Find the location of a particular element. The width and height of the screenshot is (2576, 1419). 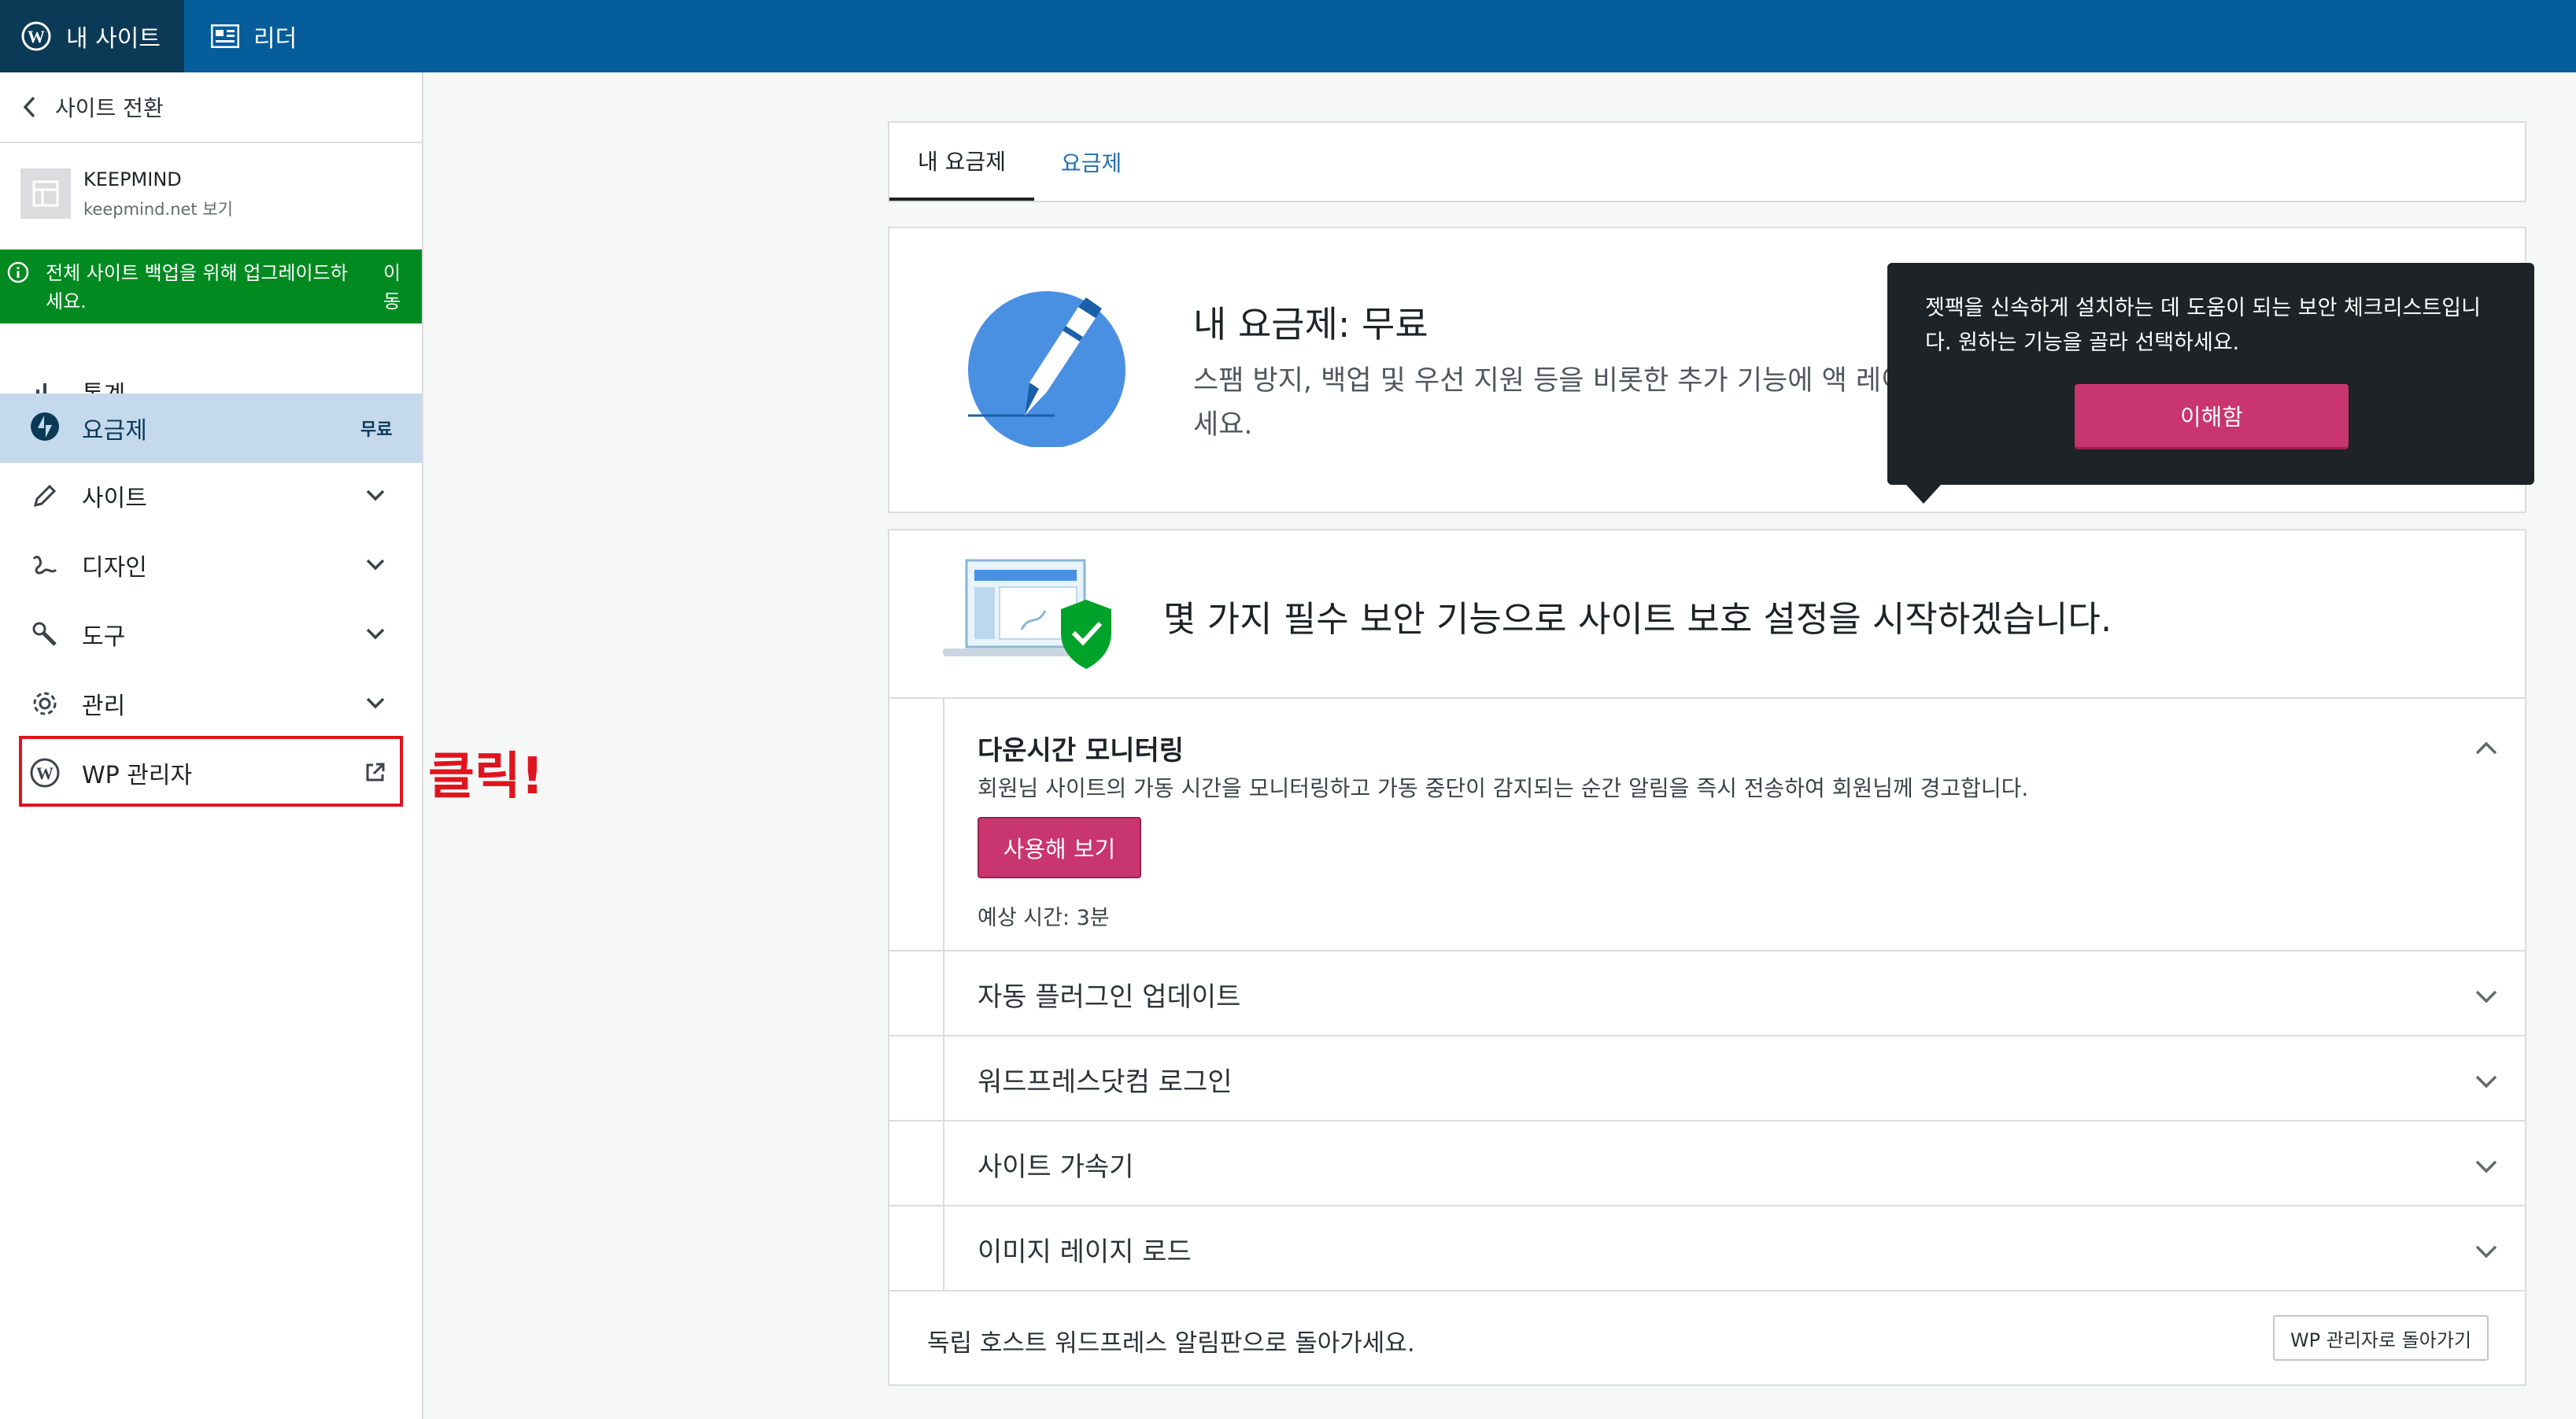

masterbar: W 내 사이트 리더 is located at coordinates (1288, 36).